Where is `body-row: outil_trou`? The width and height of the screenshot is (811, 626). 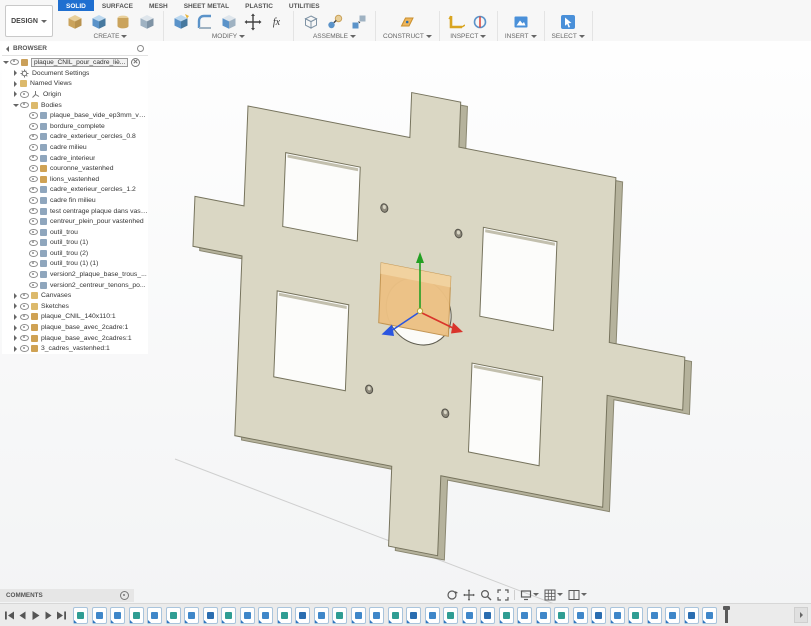
body-row: outil_trou is located at coordinates (75, 232).